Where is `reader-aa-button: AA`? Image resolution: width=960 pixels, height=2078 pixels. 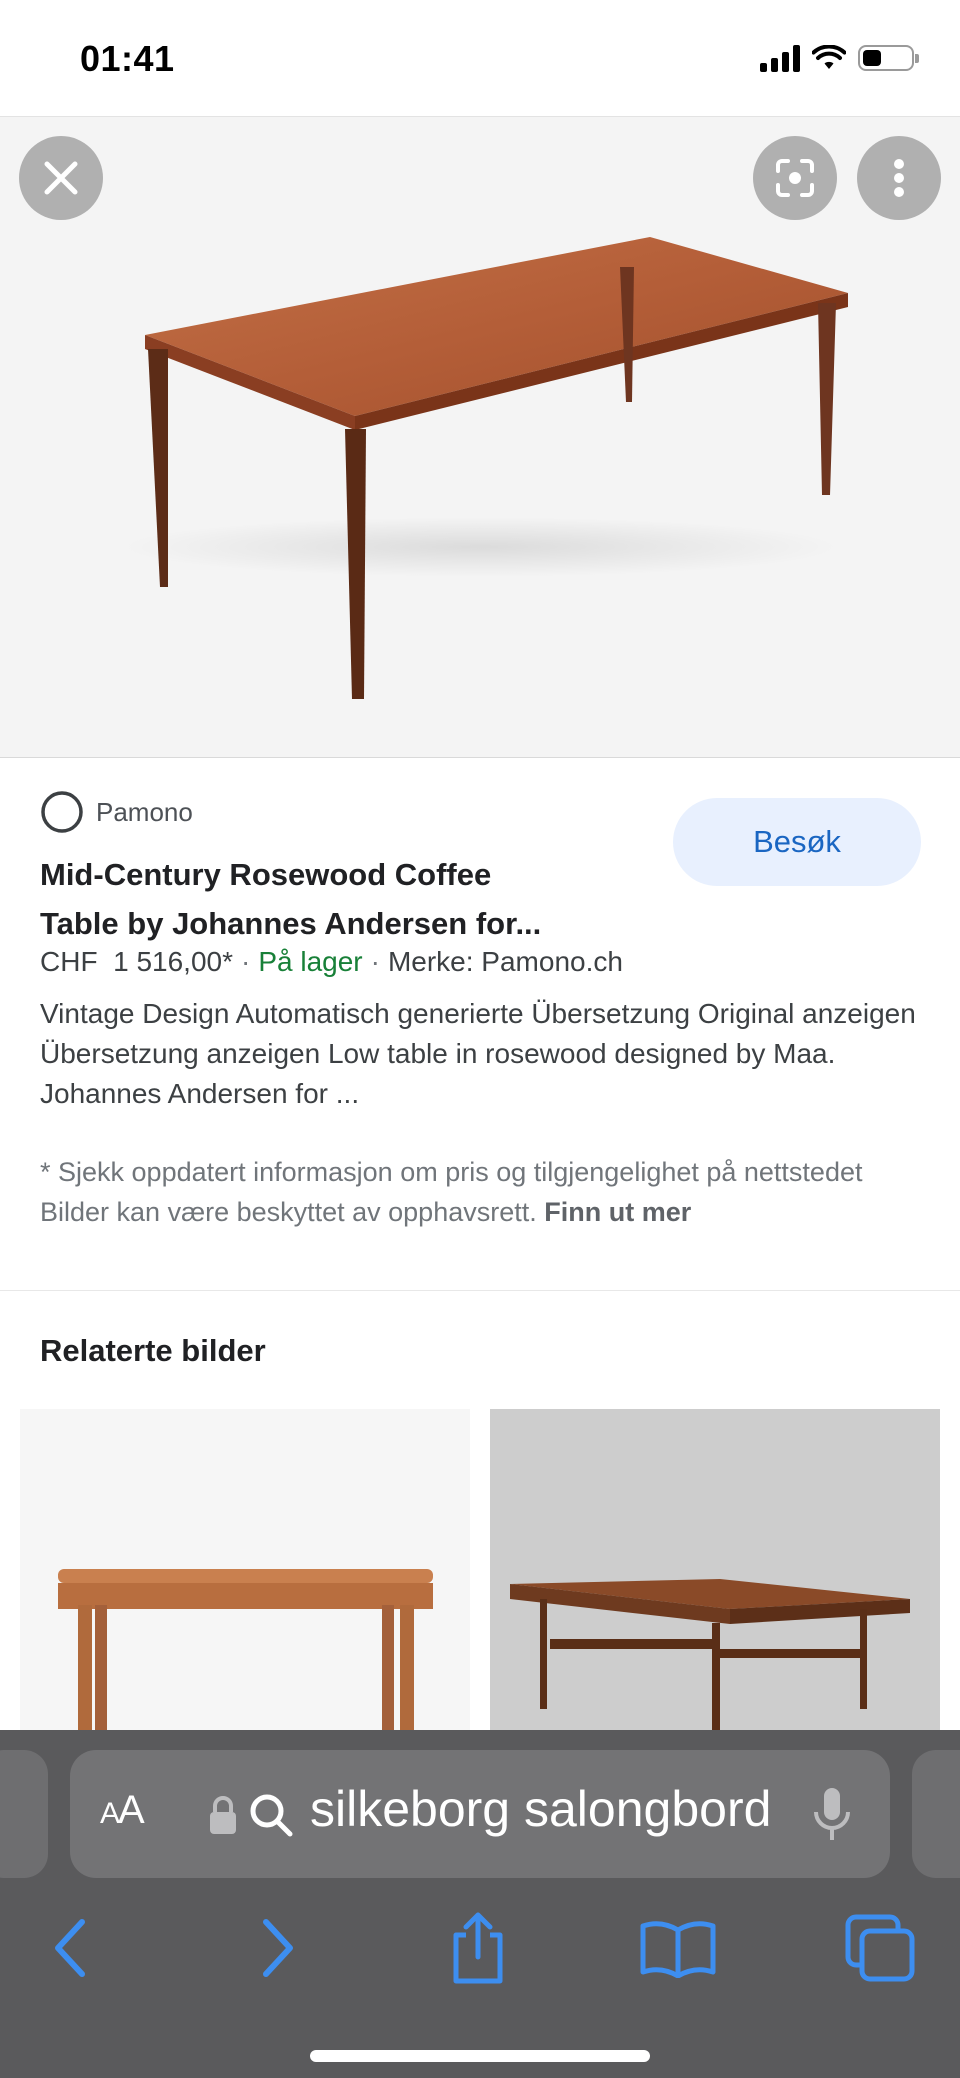 reader-aa-button: AA is located at coordinates (122, 1810).